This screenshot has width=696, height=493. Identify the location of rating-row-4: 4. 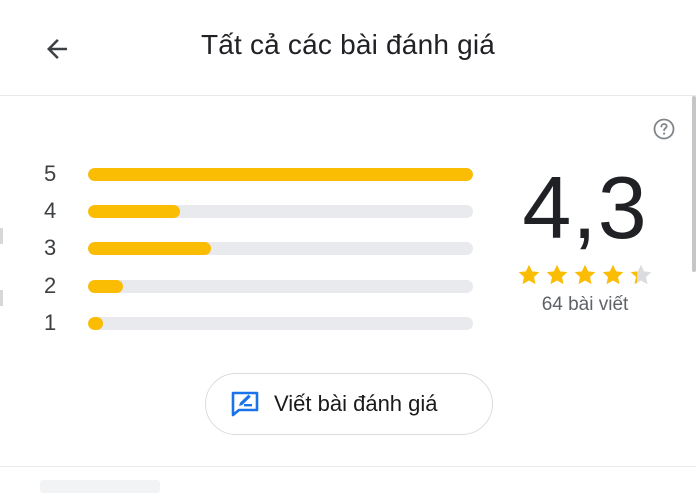
(260, 211).